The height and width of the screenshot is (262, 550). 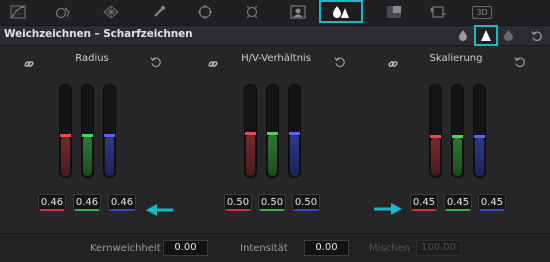 I want to click on title-bar: Weichzeichnen – Scharfzeichnen, so click(x=275, y=35).